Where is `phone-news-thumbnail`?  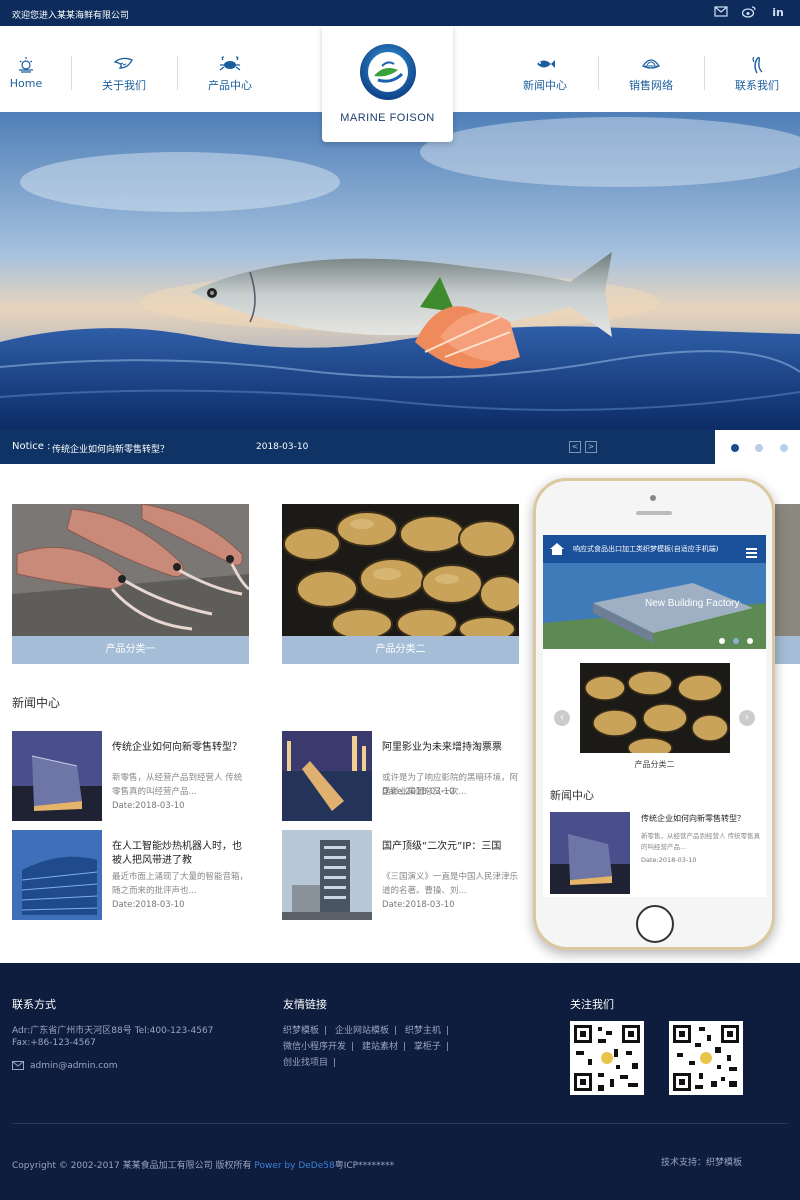 phone-news-thumbnail is located at coordinates (590, 853).